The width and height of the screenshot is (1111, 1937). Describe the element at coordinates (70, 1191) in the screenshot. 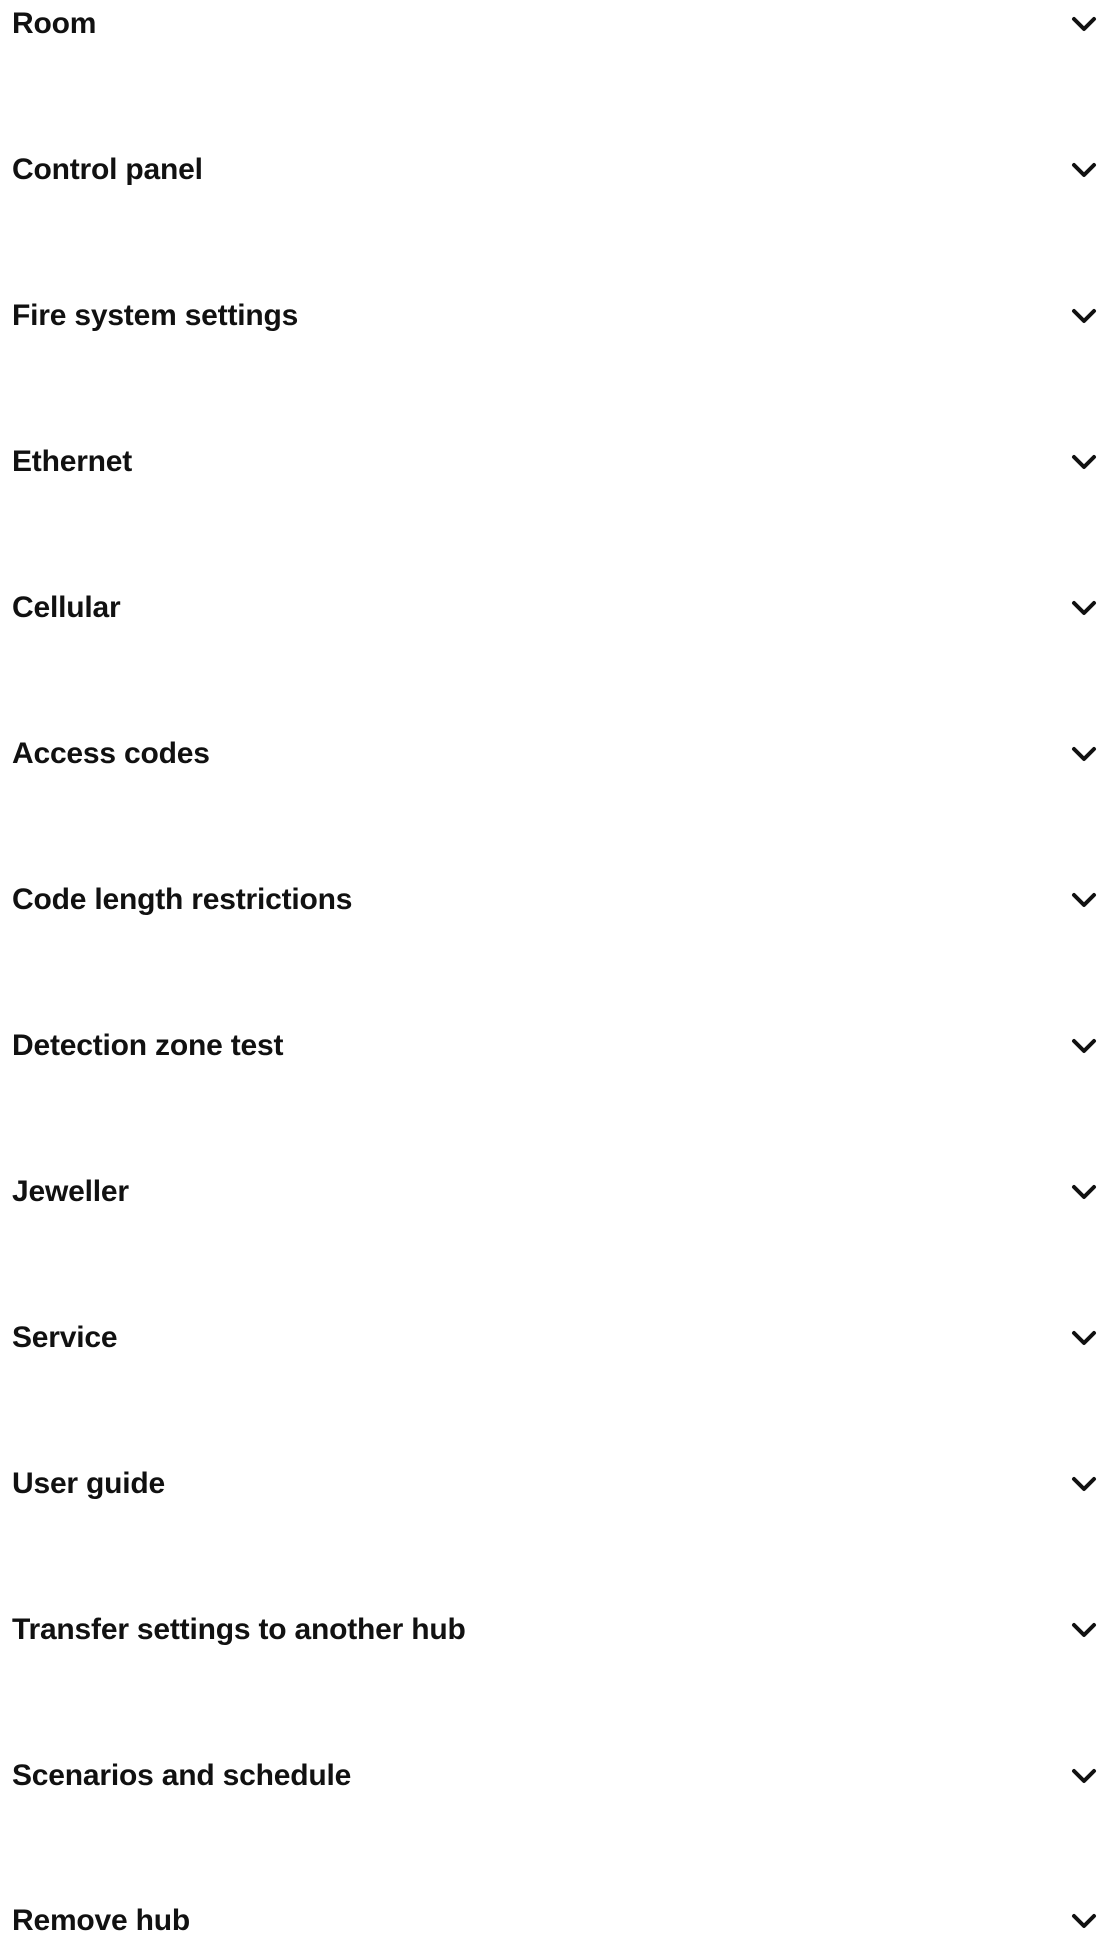

I see `accordion-item-label: Jeweller` at that location.